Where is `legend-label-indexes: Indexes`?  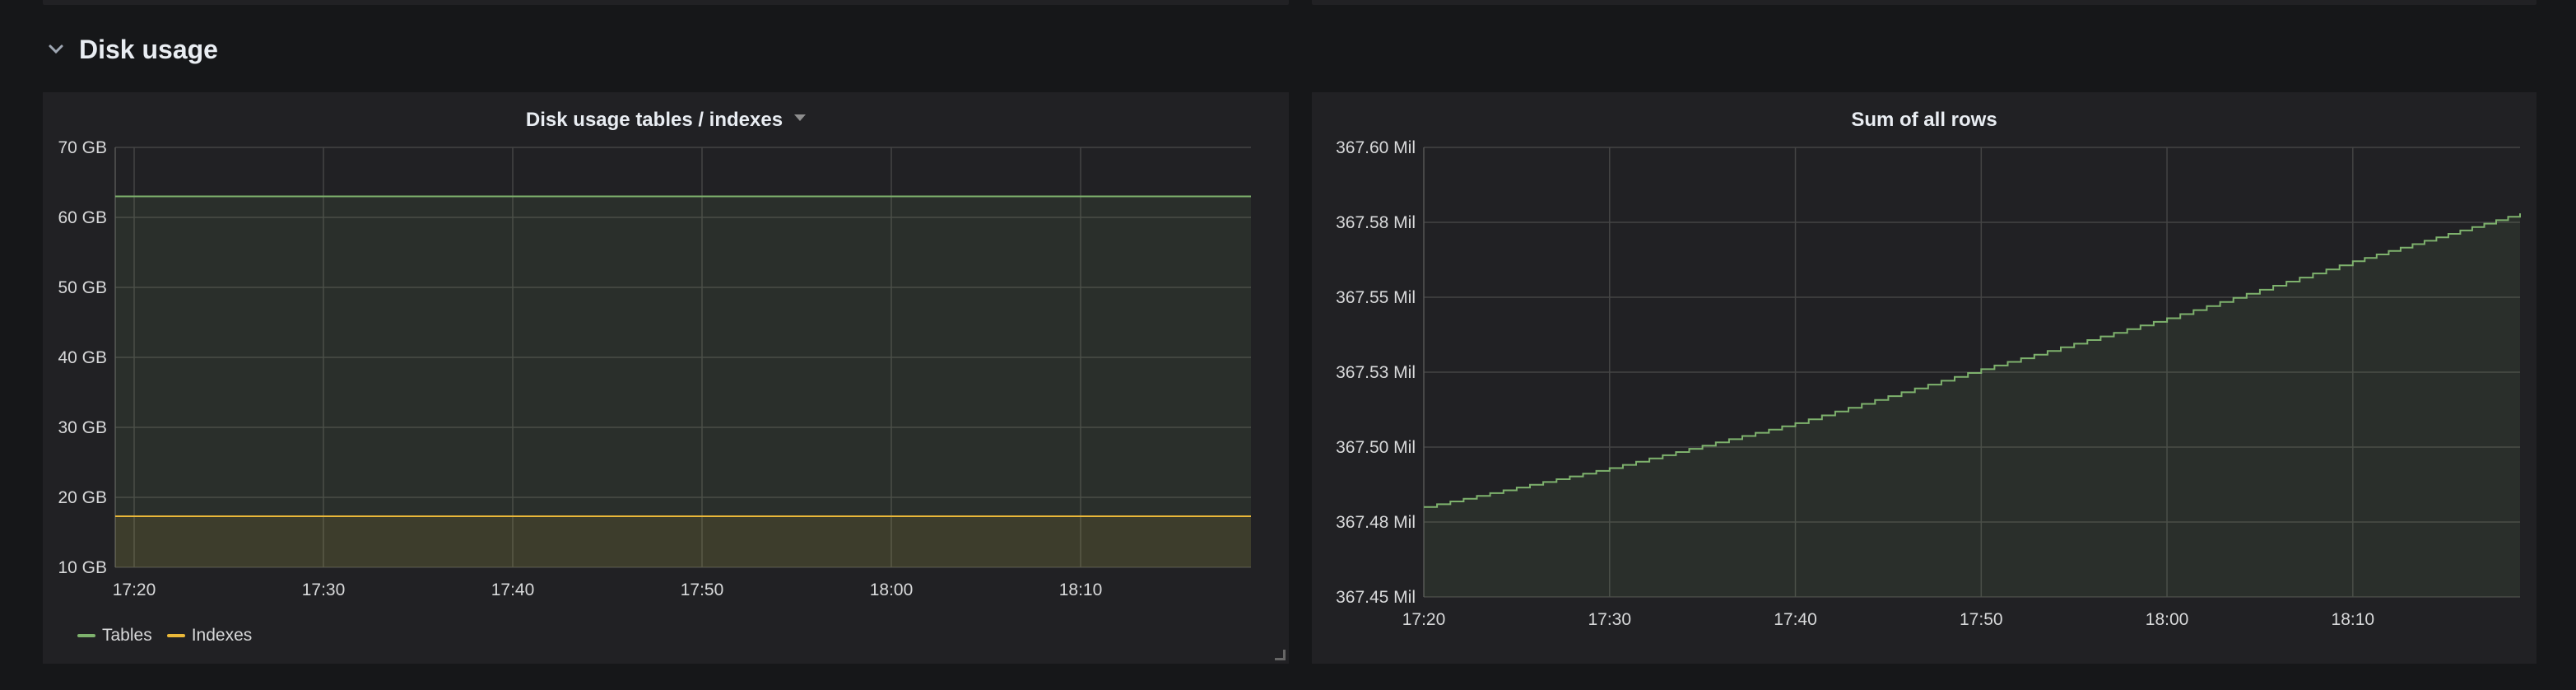 legend-label-indexes: Indexes is located at coordinates (222, 636).